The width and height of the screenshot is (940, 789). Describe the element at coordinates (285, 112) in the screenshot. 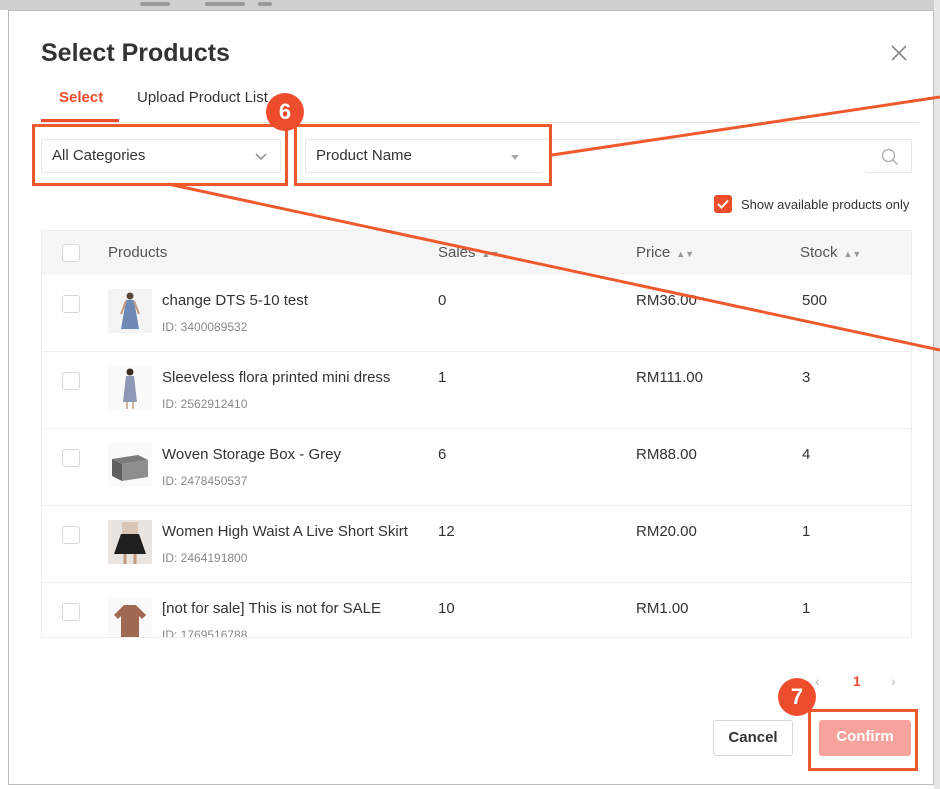

I see `step-marker-6: 6` at that location.